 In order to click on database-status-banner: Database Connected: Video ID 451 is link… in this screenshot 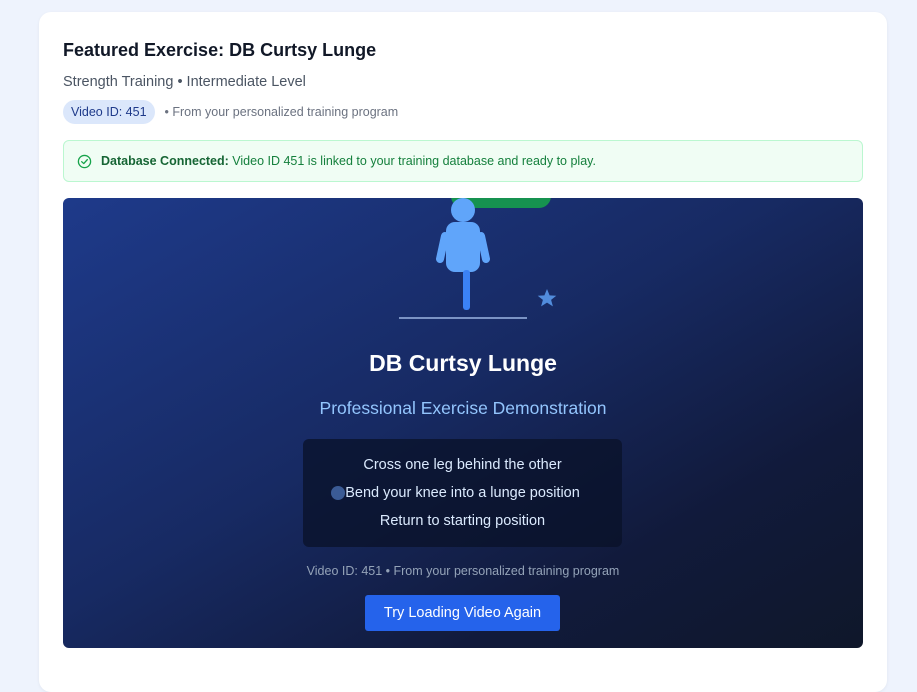, I will do `click(463, 161)`.